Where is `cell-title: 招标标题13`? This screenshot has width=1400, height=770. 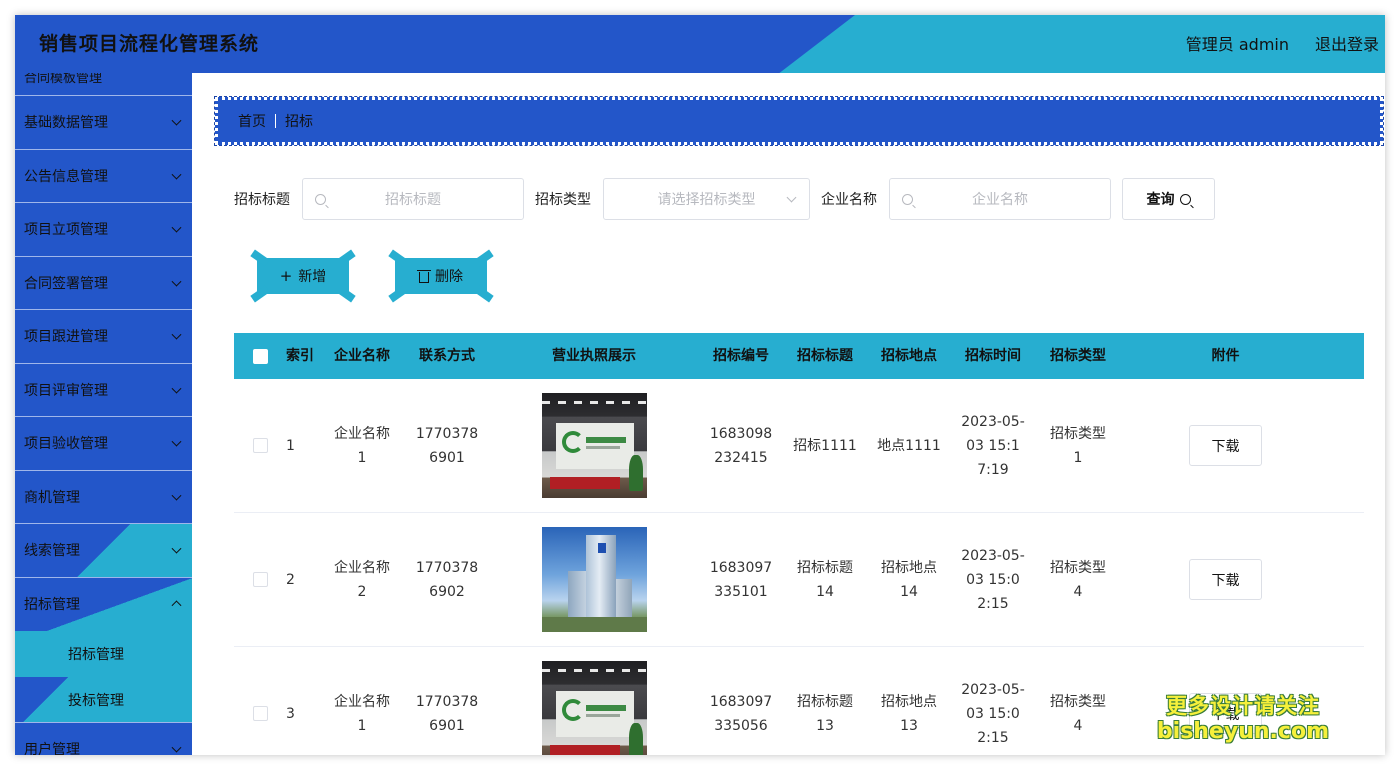 cell-title: 招标标题13 is located at coordinates (825, 714).